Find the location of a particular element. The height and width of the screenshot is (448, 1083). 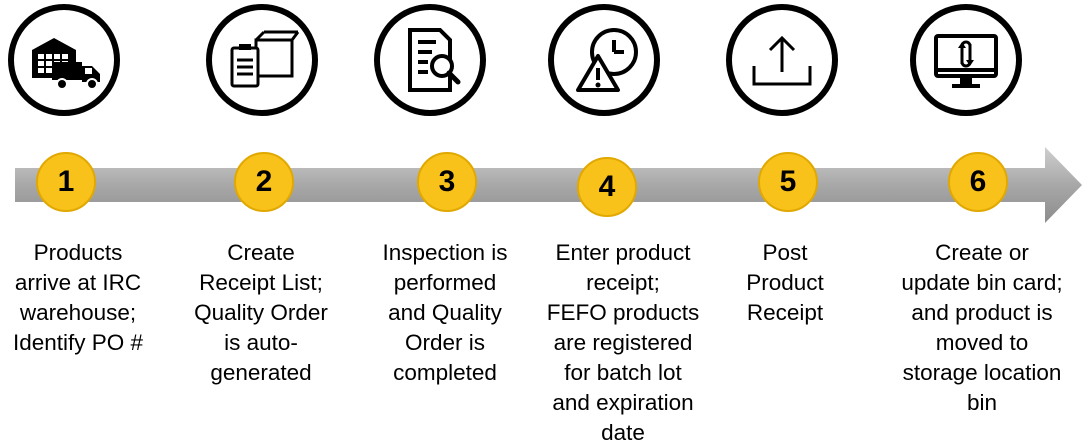

monitor-refresh-icon is located at coordinates (966, 61).